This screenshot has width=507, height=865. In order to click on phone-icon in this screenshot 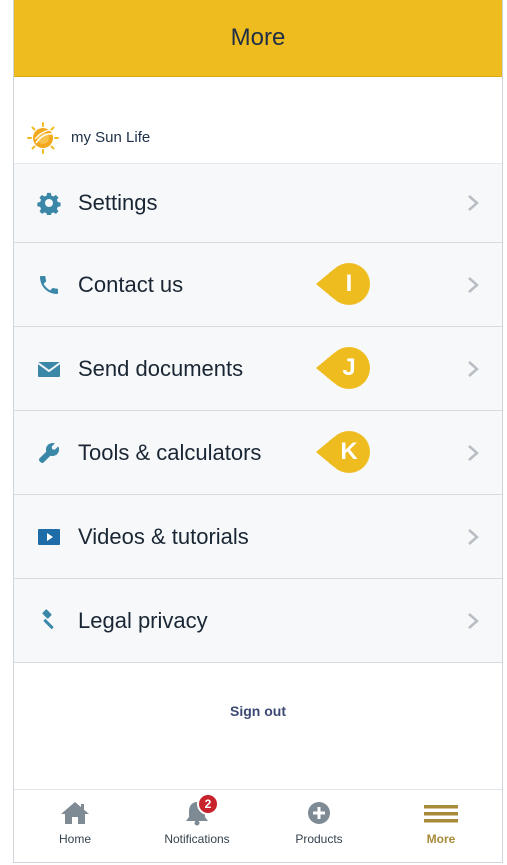, I will do `click(49, 285)`.